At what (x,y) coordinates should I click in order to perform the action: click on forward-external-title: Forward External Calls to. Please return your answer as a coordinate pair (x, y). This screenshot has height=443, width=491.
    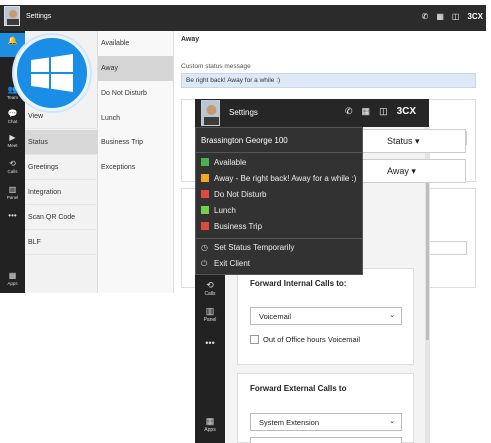
    Looking at the image, I should click on (298, 388).